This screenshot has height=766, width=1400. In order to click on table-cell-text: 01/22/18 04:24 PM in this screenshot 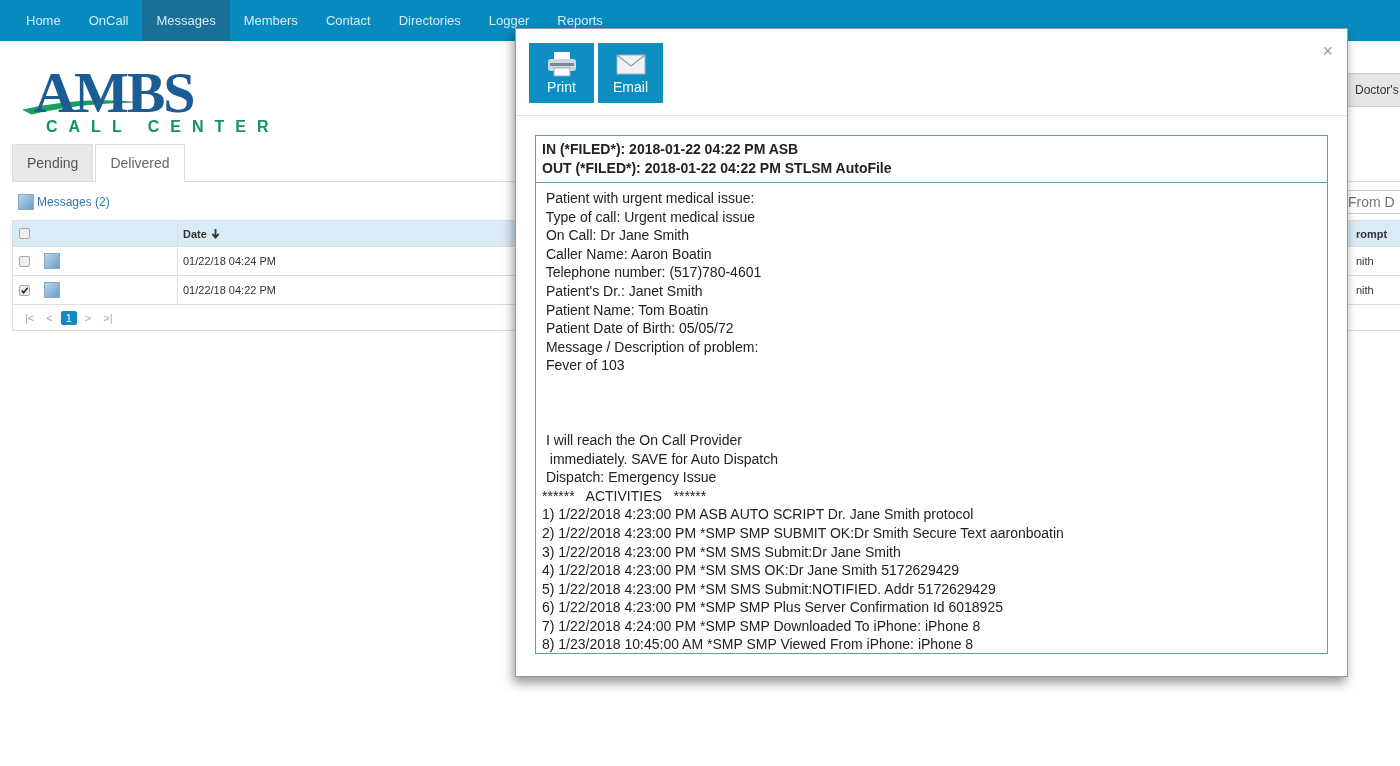, I will do `click(229, 261)`.